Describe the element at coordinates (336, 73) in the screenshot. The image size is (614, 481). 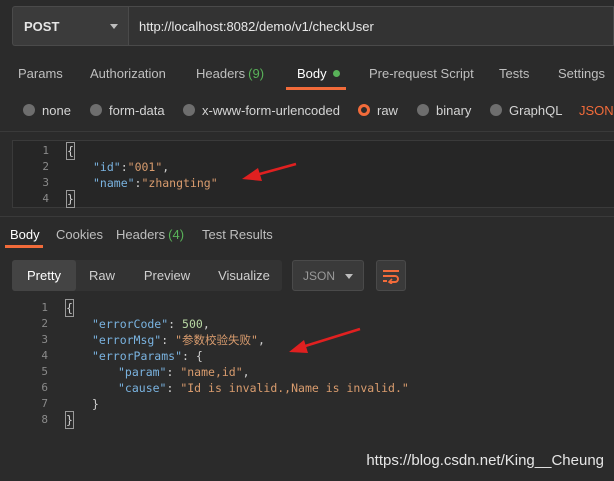
I see `body-indicator-dot` at that location.